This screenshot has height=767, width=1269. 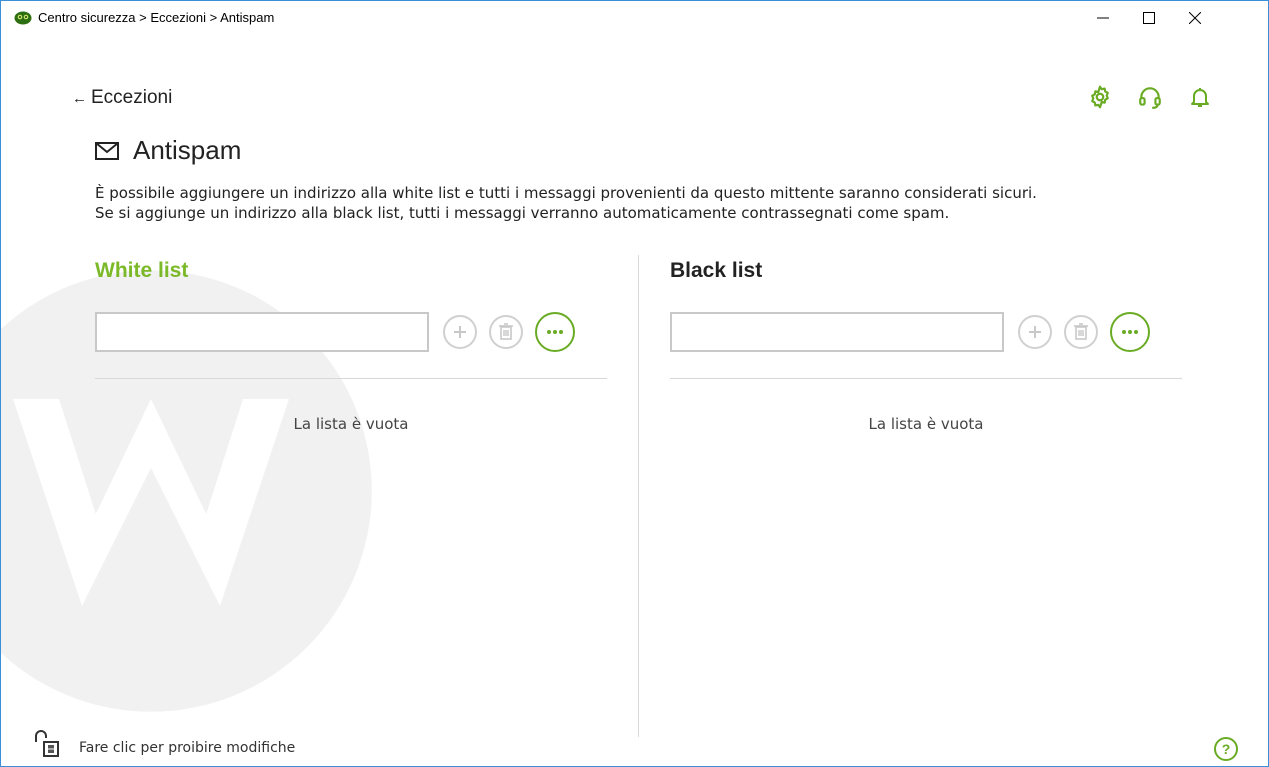 I want to click on header-toolbar, so click(x=1150, y=97).